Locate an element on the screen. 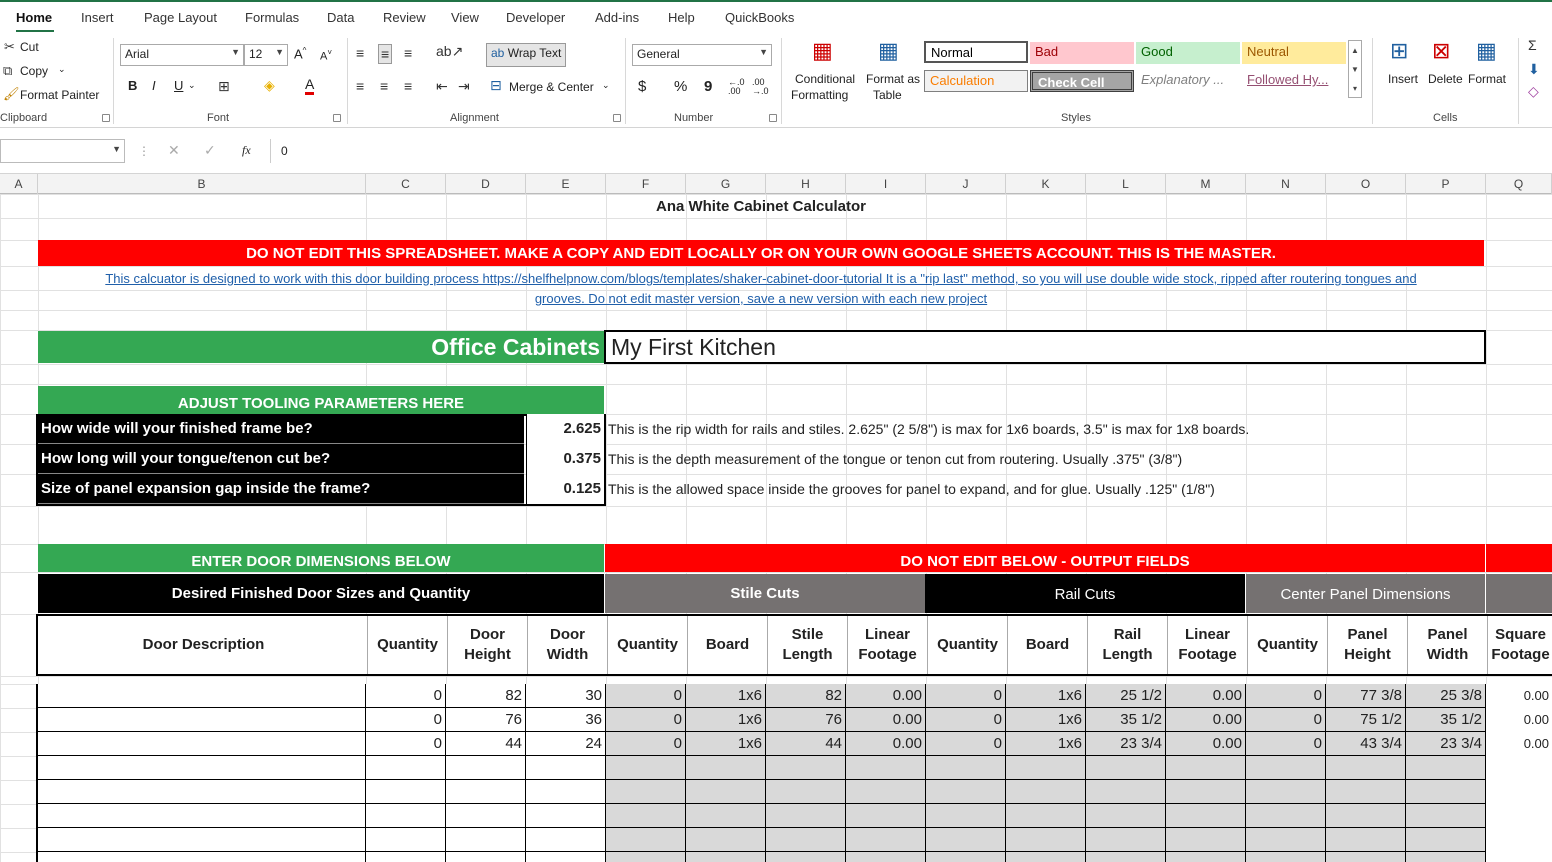  param-value-input: 0.375 is located at coordinates (565, 459).